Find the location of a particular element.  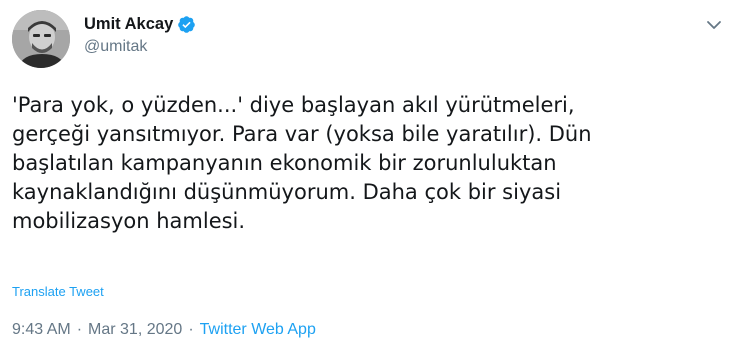

tweet-text-line: mobilizasyon hamlesi. is located at coordinates (129, 221).